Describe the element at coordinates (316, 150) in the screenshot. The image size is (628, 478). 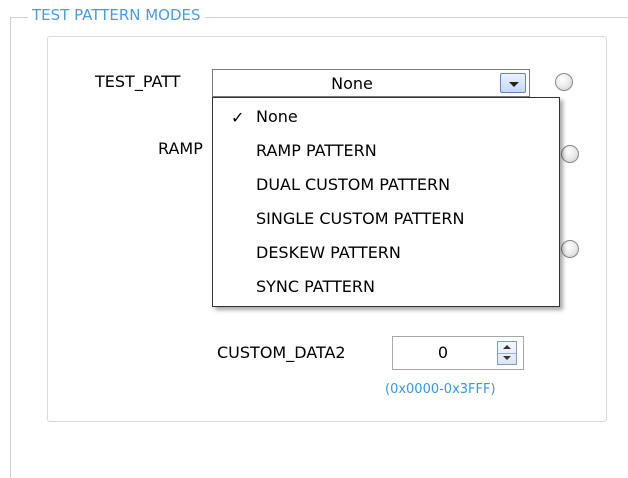
I see `dropdown-item-label: RAMP PATTERN` at that location.